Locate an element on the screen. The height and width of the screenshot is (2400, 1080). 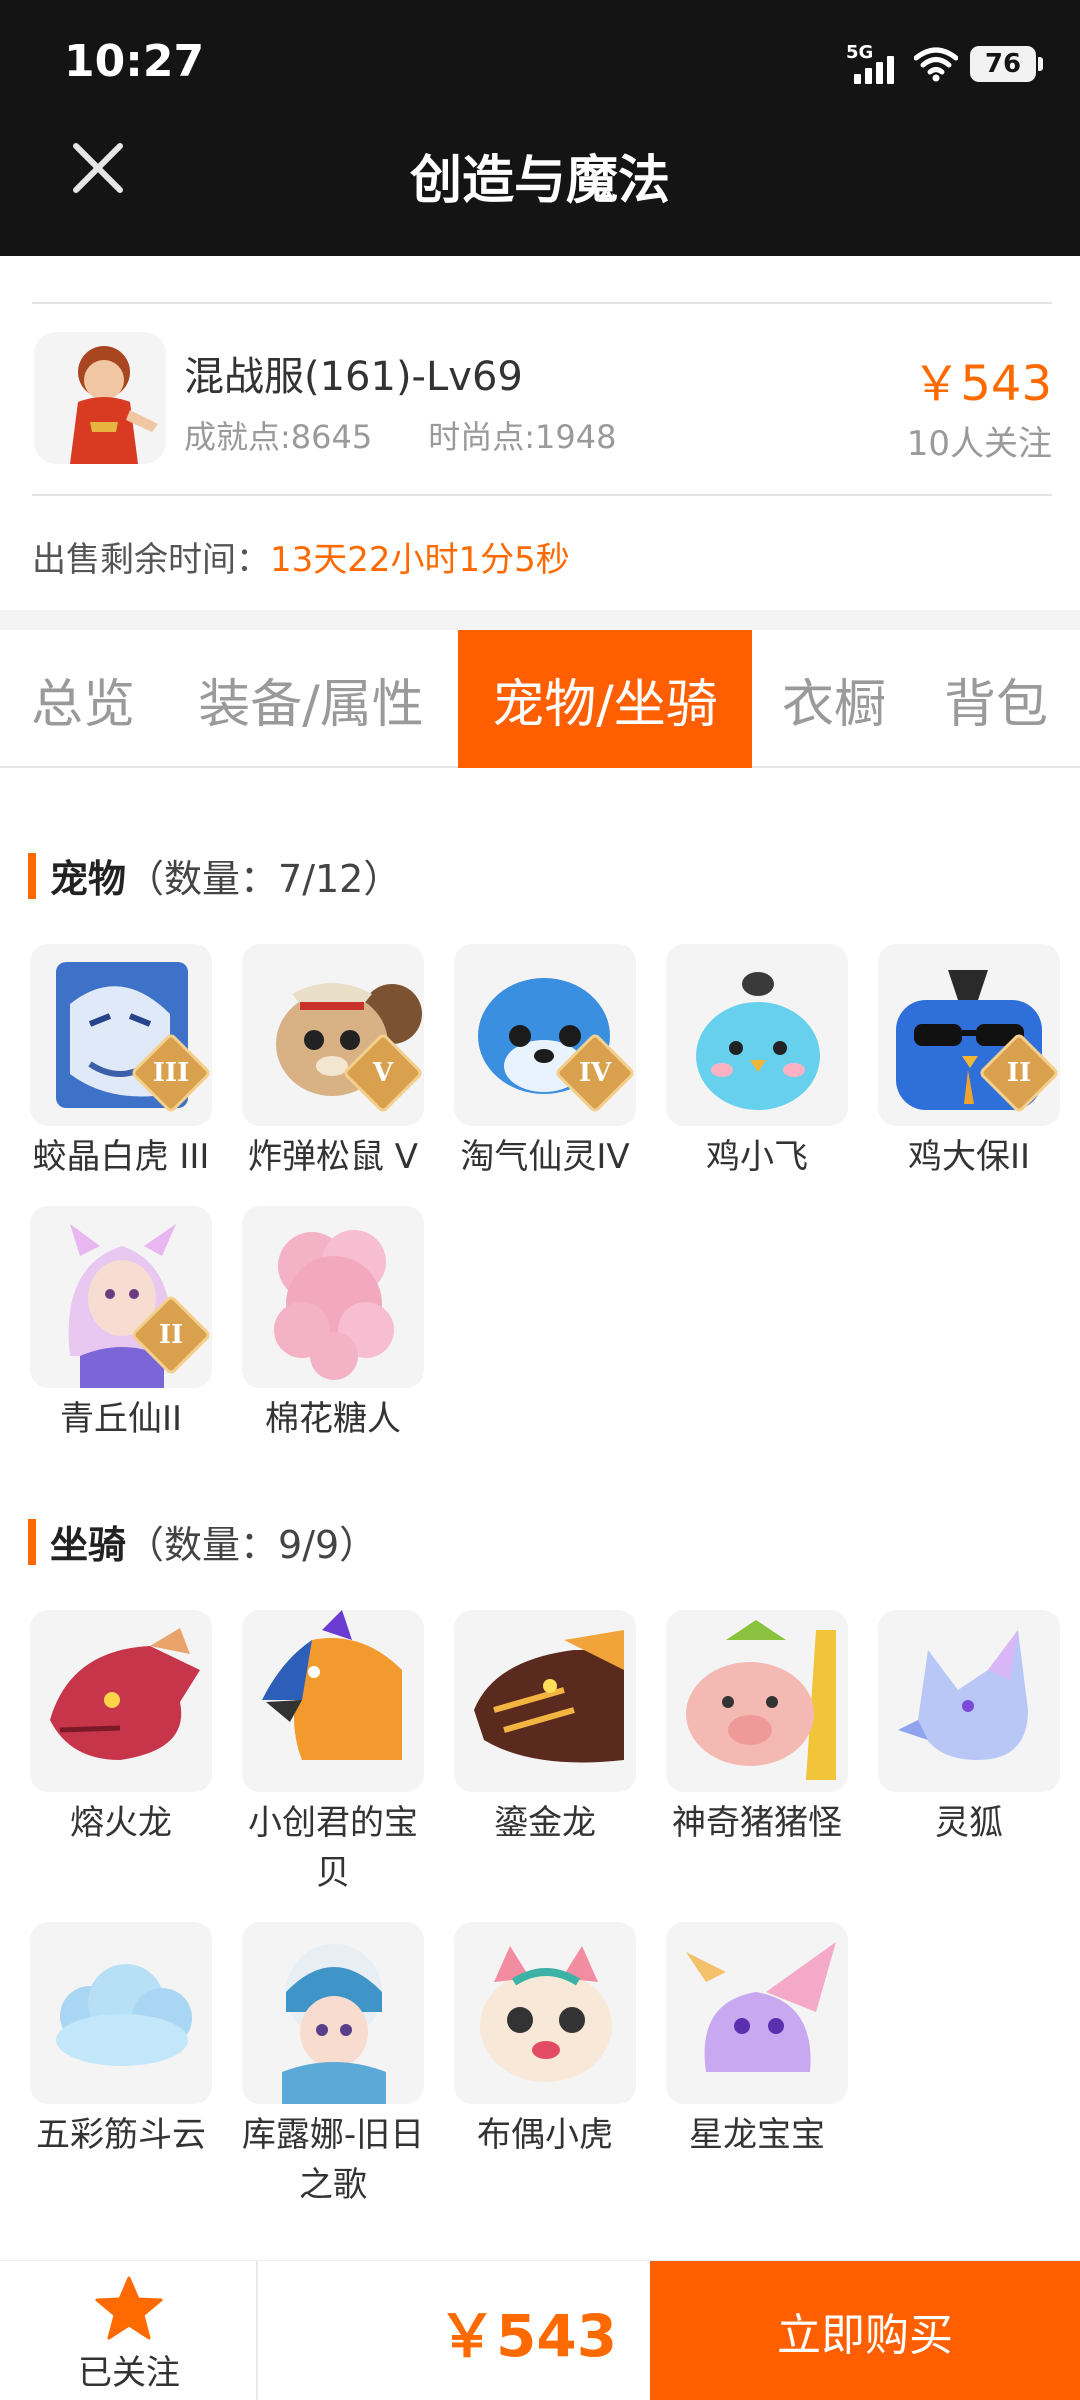
product-name: 混战服(161)-Lv69 is located at coordinates (353, 377).